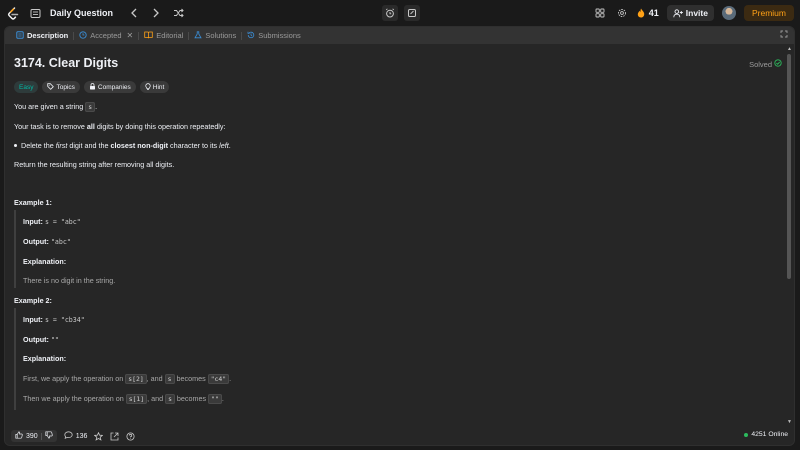 Image resolution: width=800 pixels, height=450 pixels. Describe the element at coordinates (51, 87) in the screenshot. I see `tag-icon` at that location.